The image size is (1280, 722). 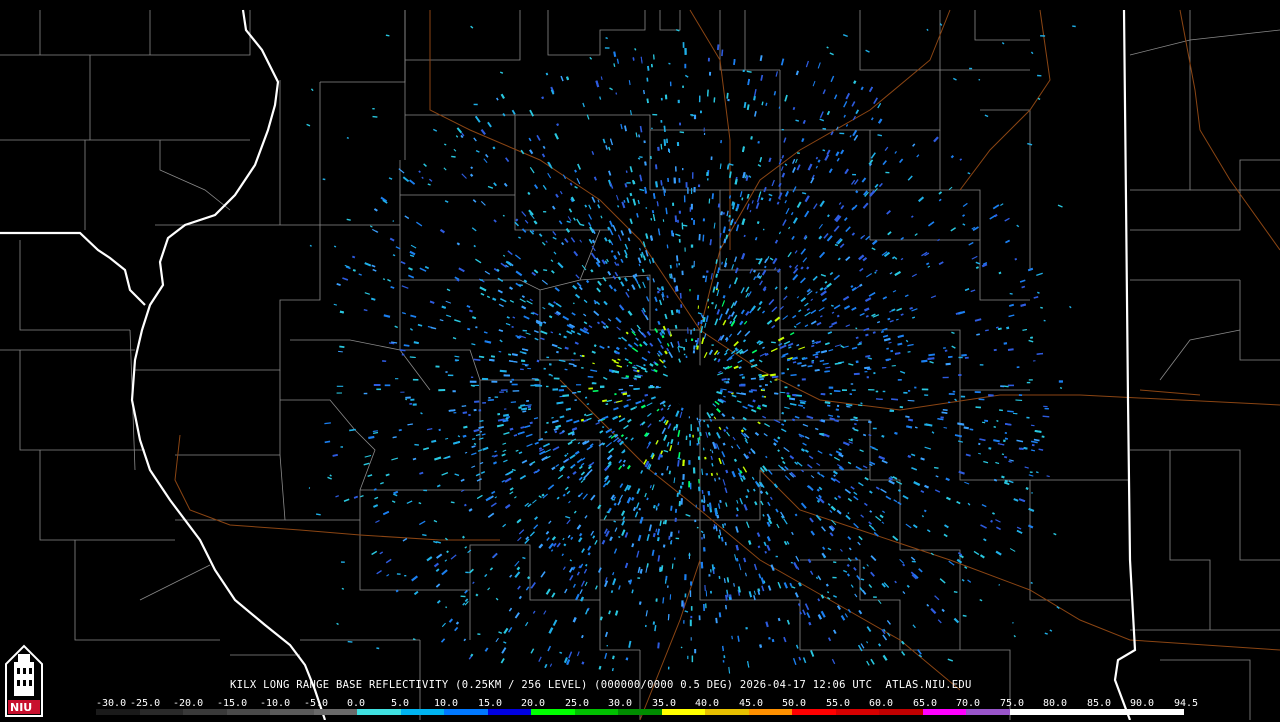 I want to click on scale-label: 40.0, so click(x=707, y=703).